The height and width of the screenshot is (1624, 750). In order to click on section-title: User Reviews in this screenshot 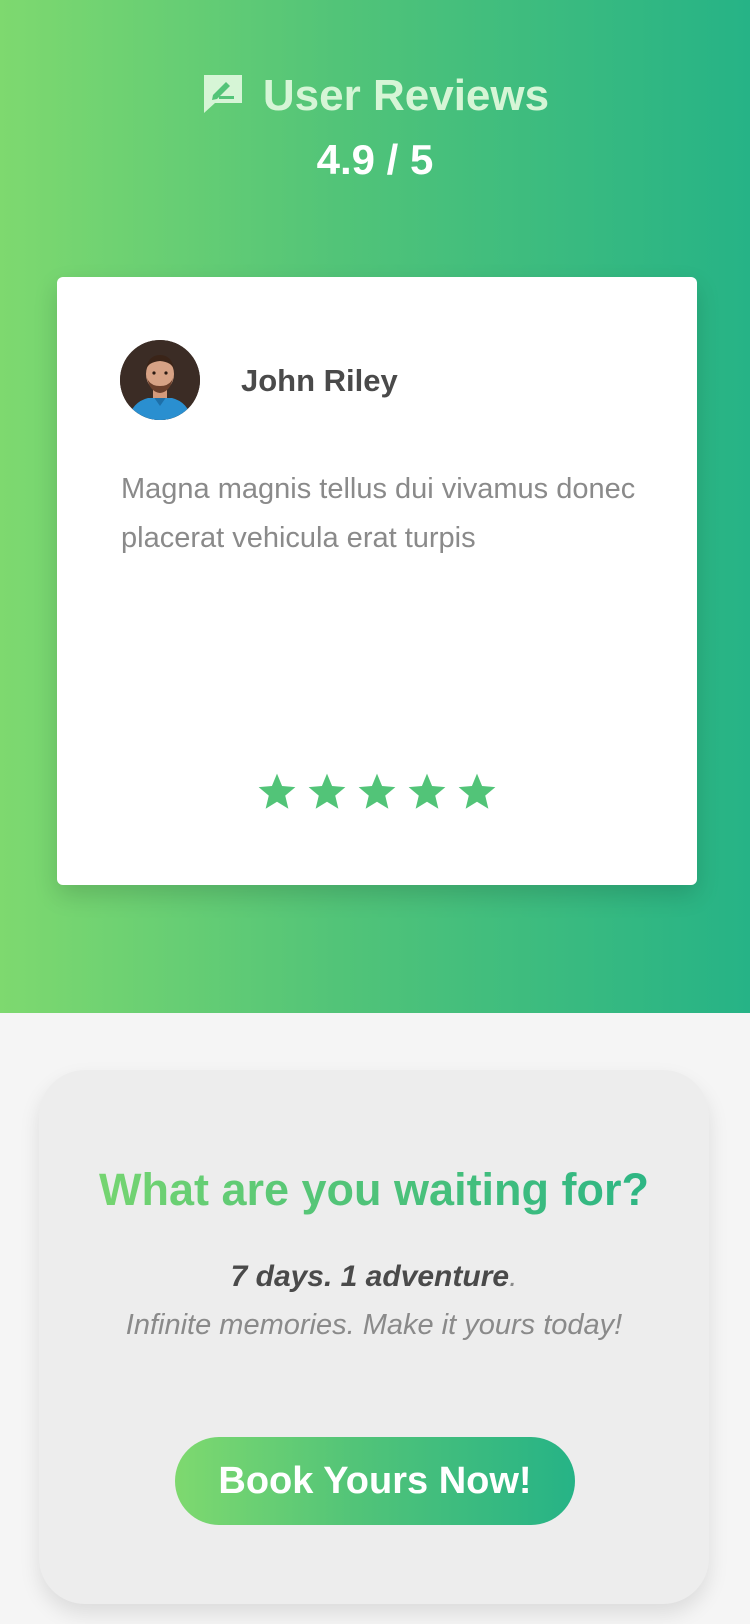, I will do `click(375, 96)`.